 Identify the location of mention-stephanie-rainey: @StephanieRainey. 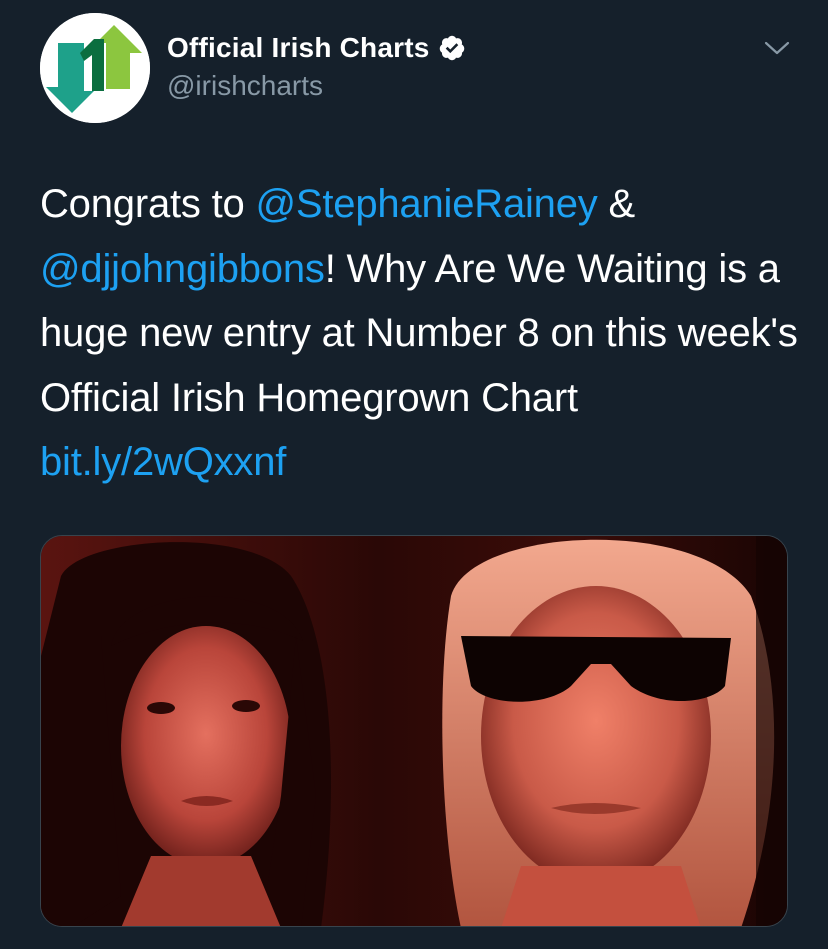
(427, 204).